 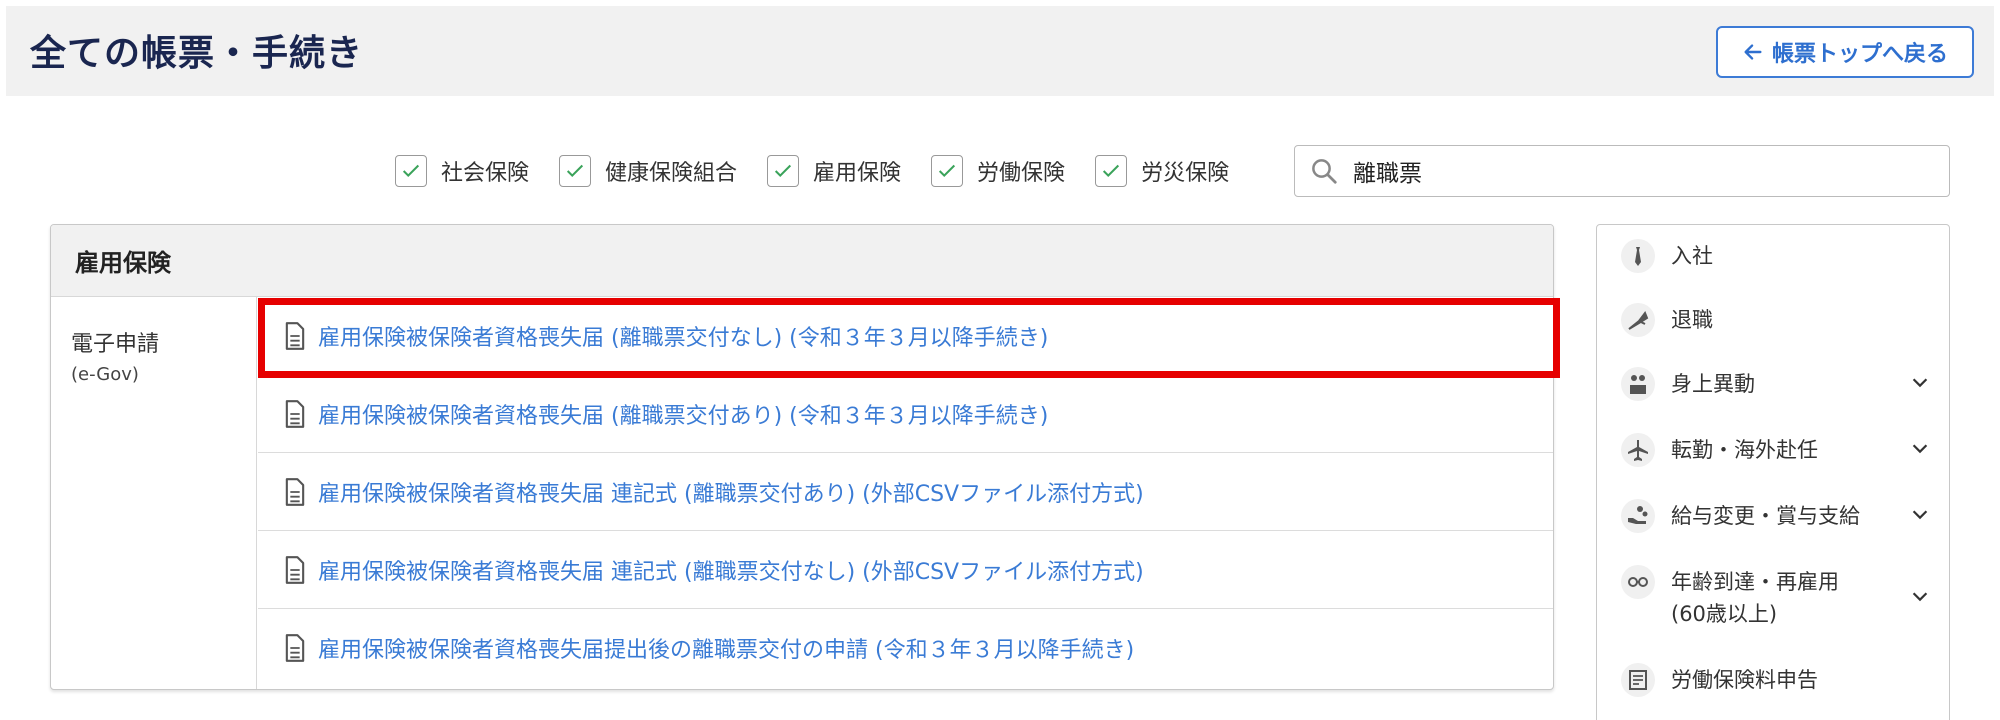 I want to click on filter-social-insurance: 社会保険, so click(x=462, y=171).